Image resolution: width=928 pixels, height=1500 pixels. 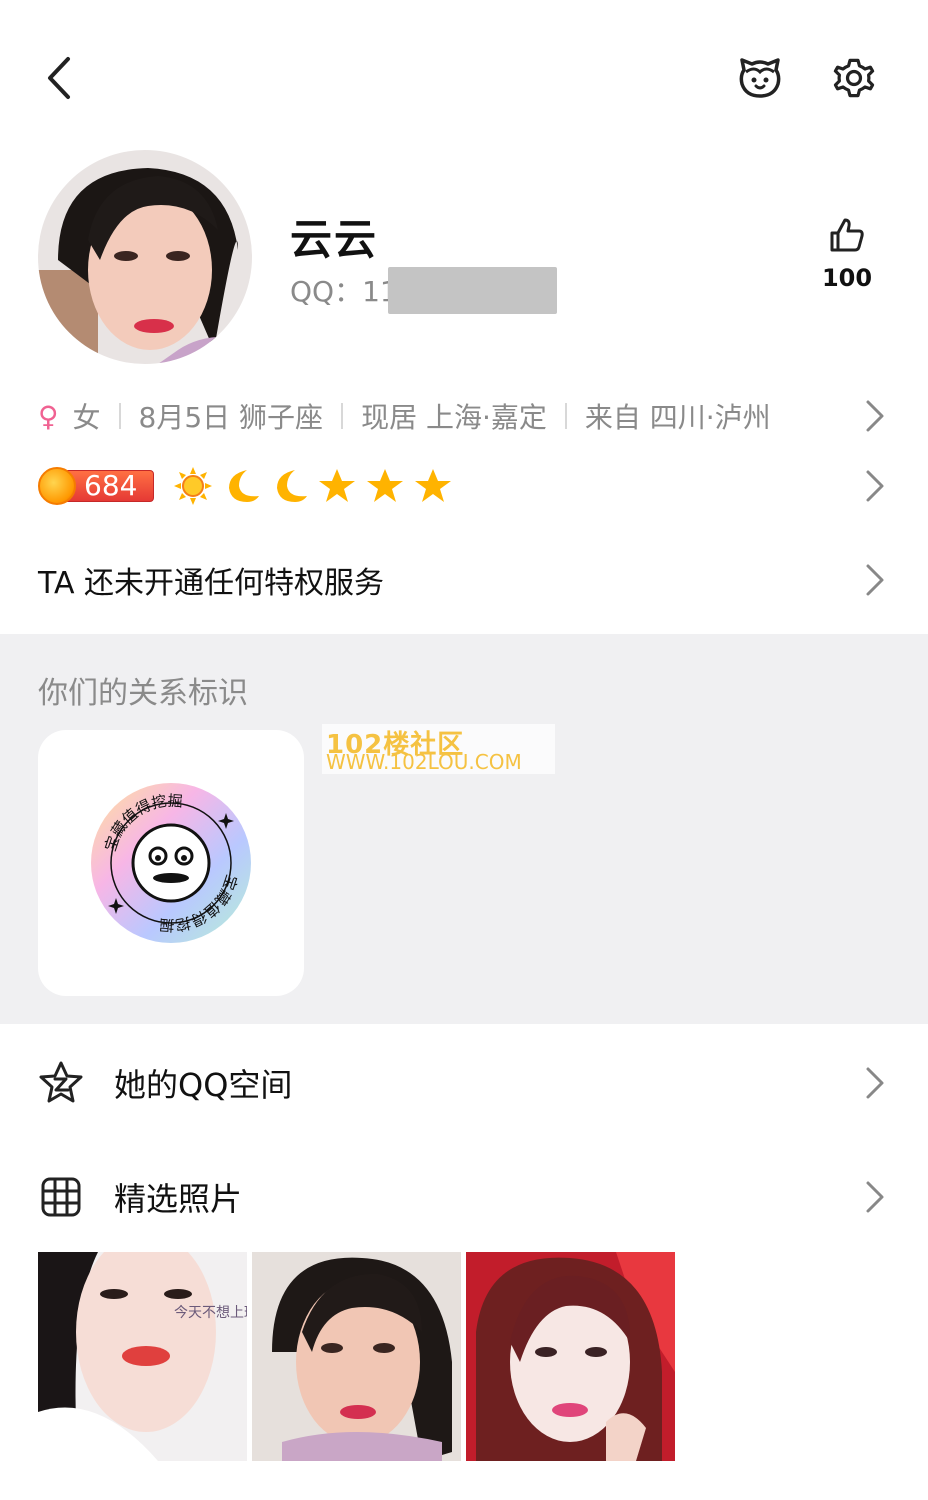 What do you see at coordinates (438, 749) in the screenshot?
I see `watermark: 102楼社区 WWW.102LOU.COM` at bounding box center [438, 749].